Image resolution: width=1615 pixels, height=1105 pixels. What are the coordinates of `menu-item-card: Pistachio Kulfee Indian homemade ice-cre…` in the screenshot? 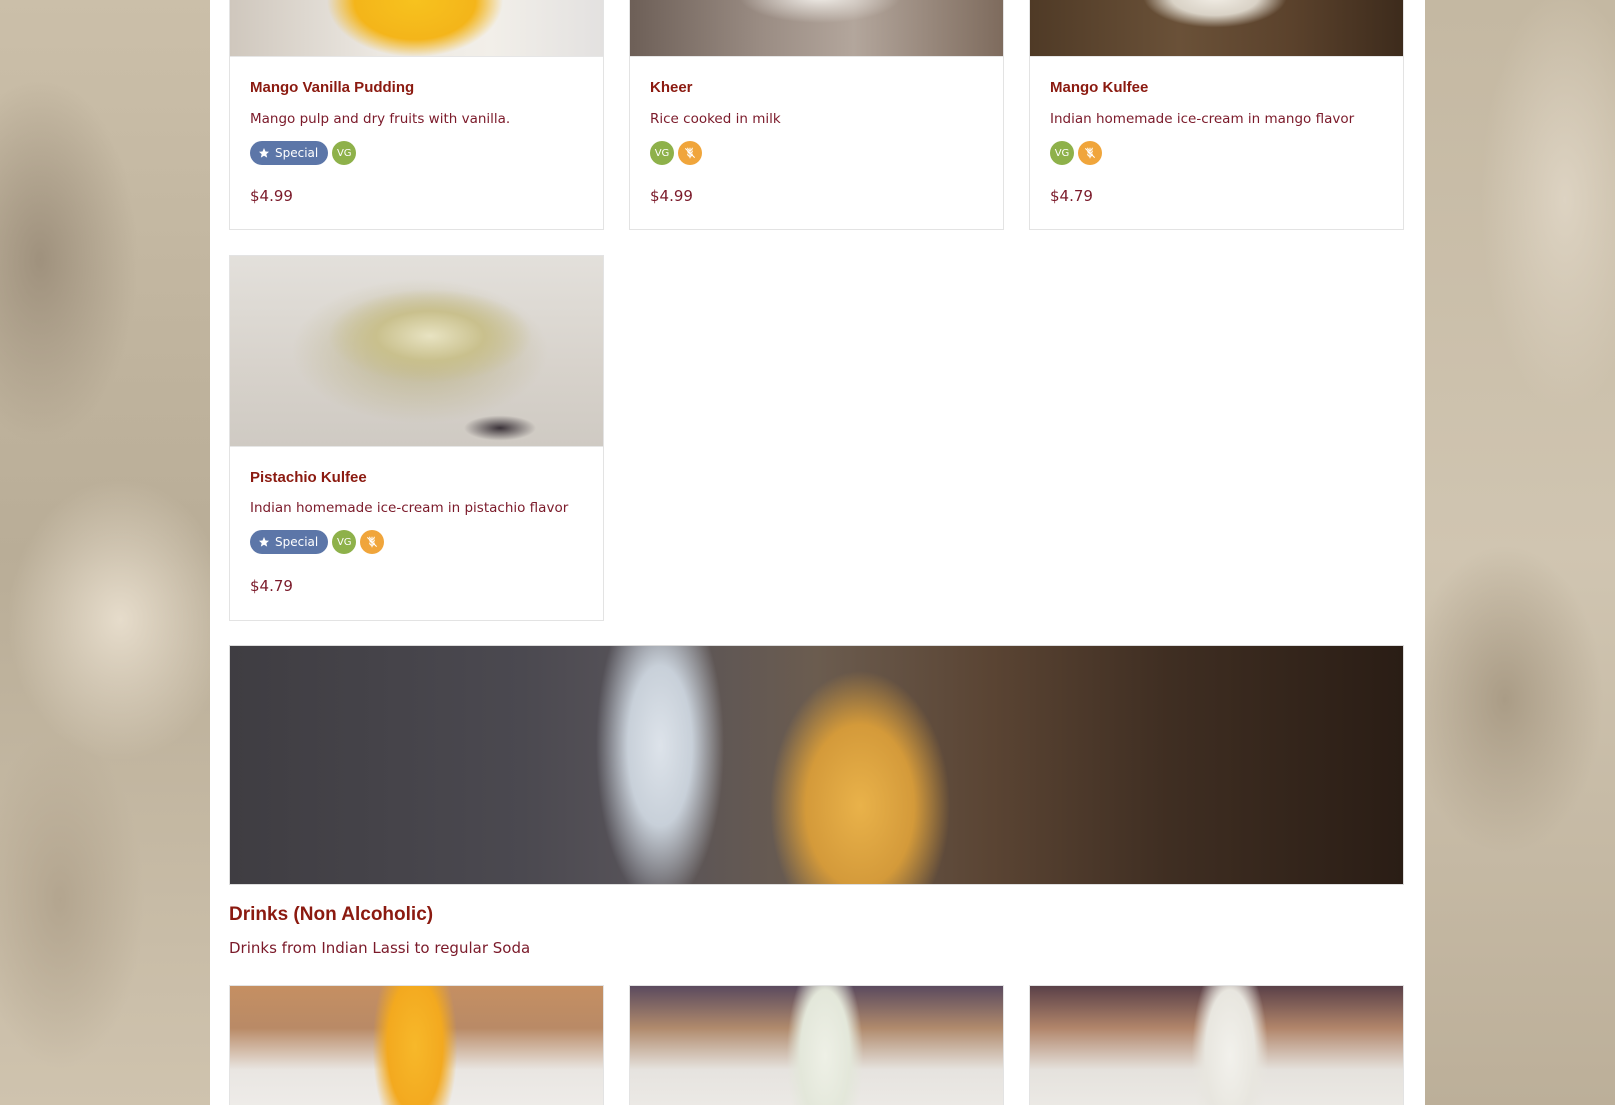 It's located at (416, 438).